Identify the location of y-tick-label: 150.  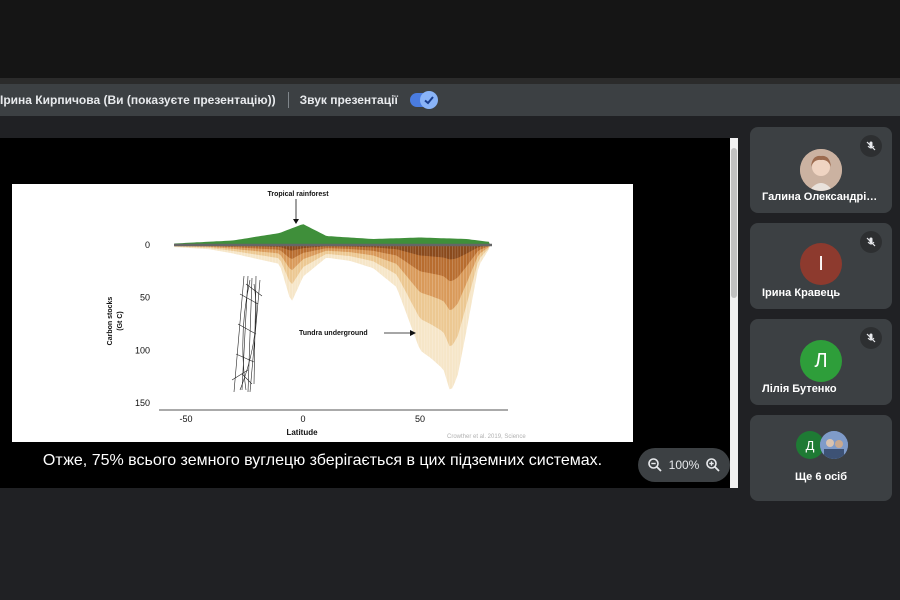
(142, 403).